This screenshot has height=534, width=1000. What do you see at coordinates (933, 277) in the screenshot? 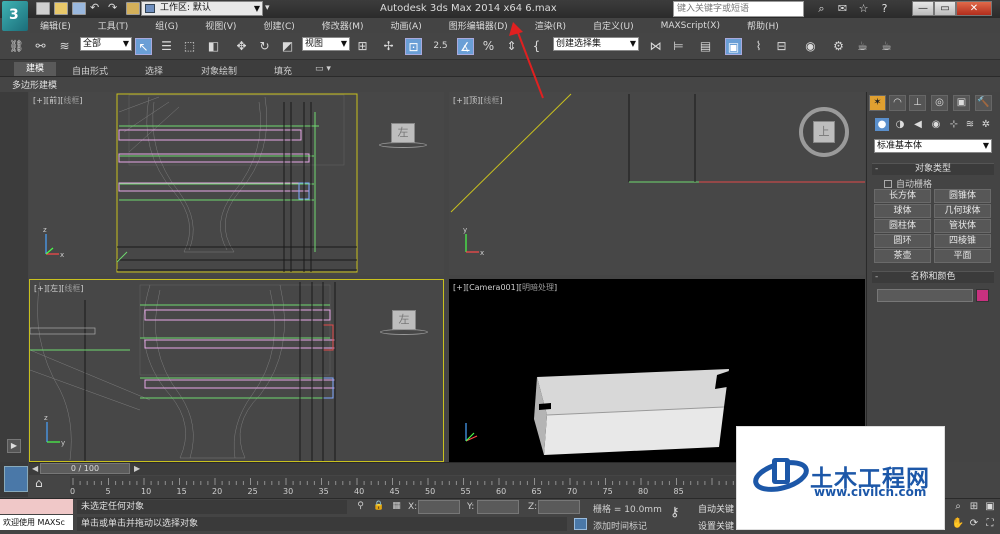
I see `name-color-rollout: - 名称和颜色` at bounding box center [933, 277].